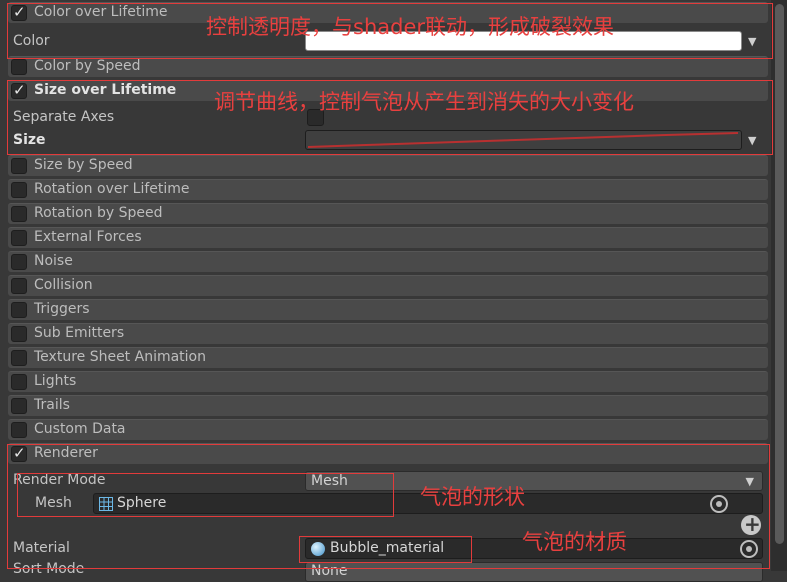 The image size is (787, 582). What do you see at coordinates (63, 285) in the screenshot?
I see `module-label: Collision` at bounding box center [63, 285].